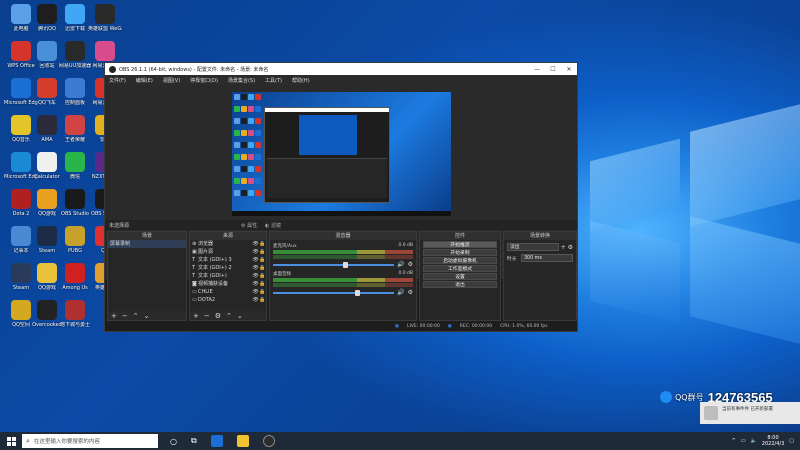 The height and width of the screenshot is (450, 800). What do you see at coordinates (196, 316) in the screenshot?
I see `add-source-icon: +` at bounding box center [196, 316].